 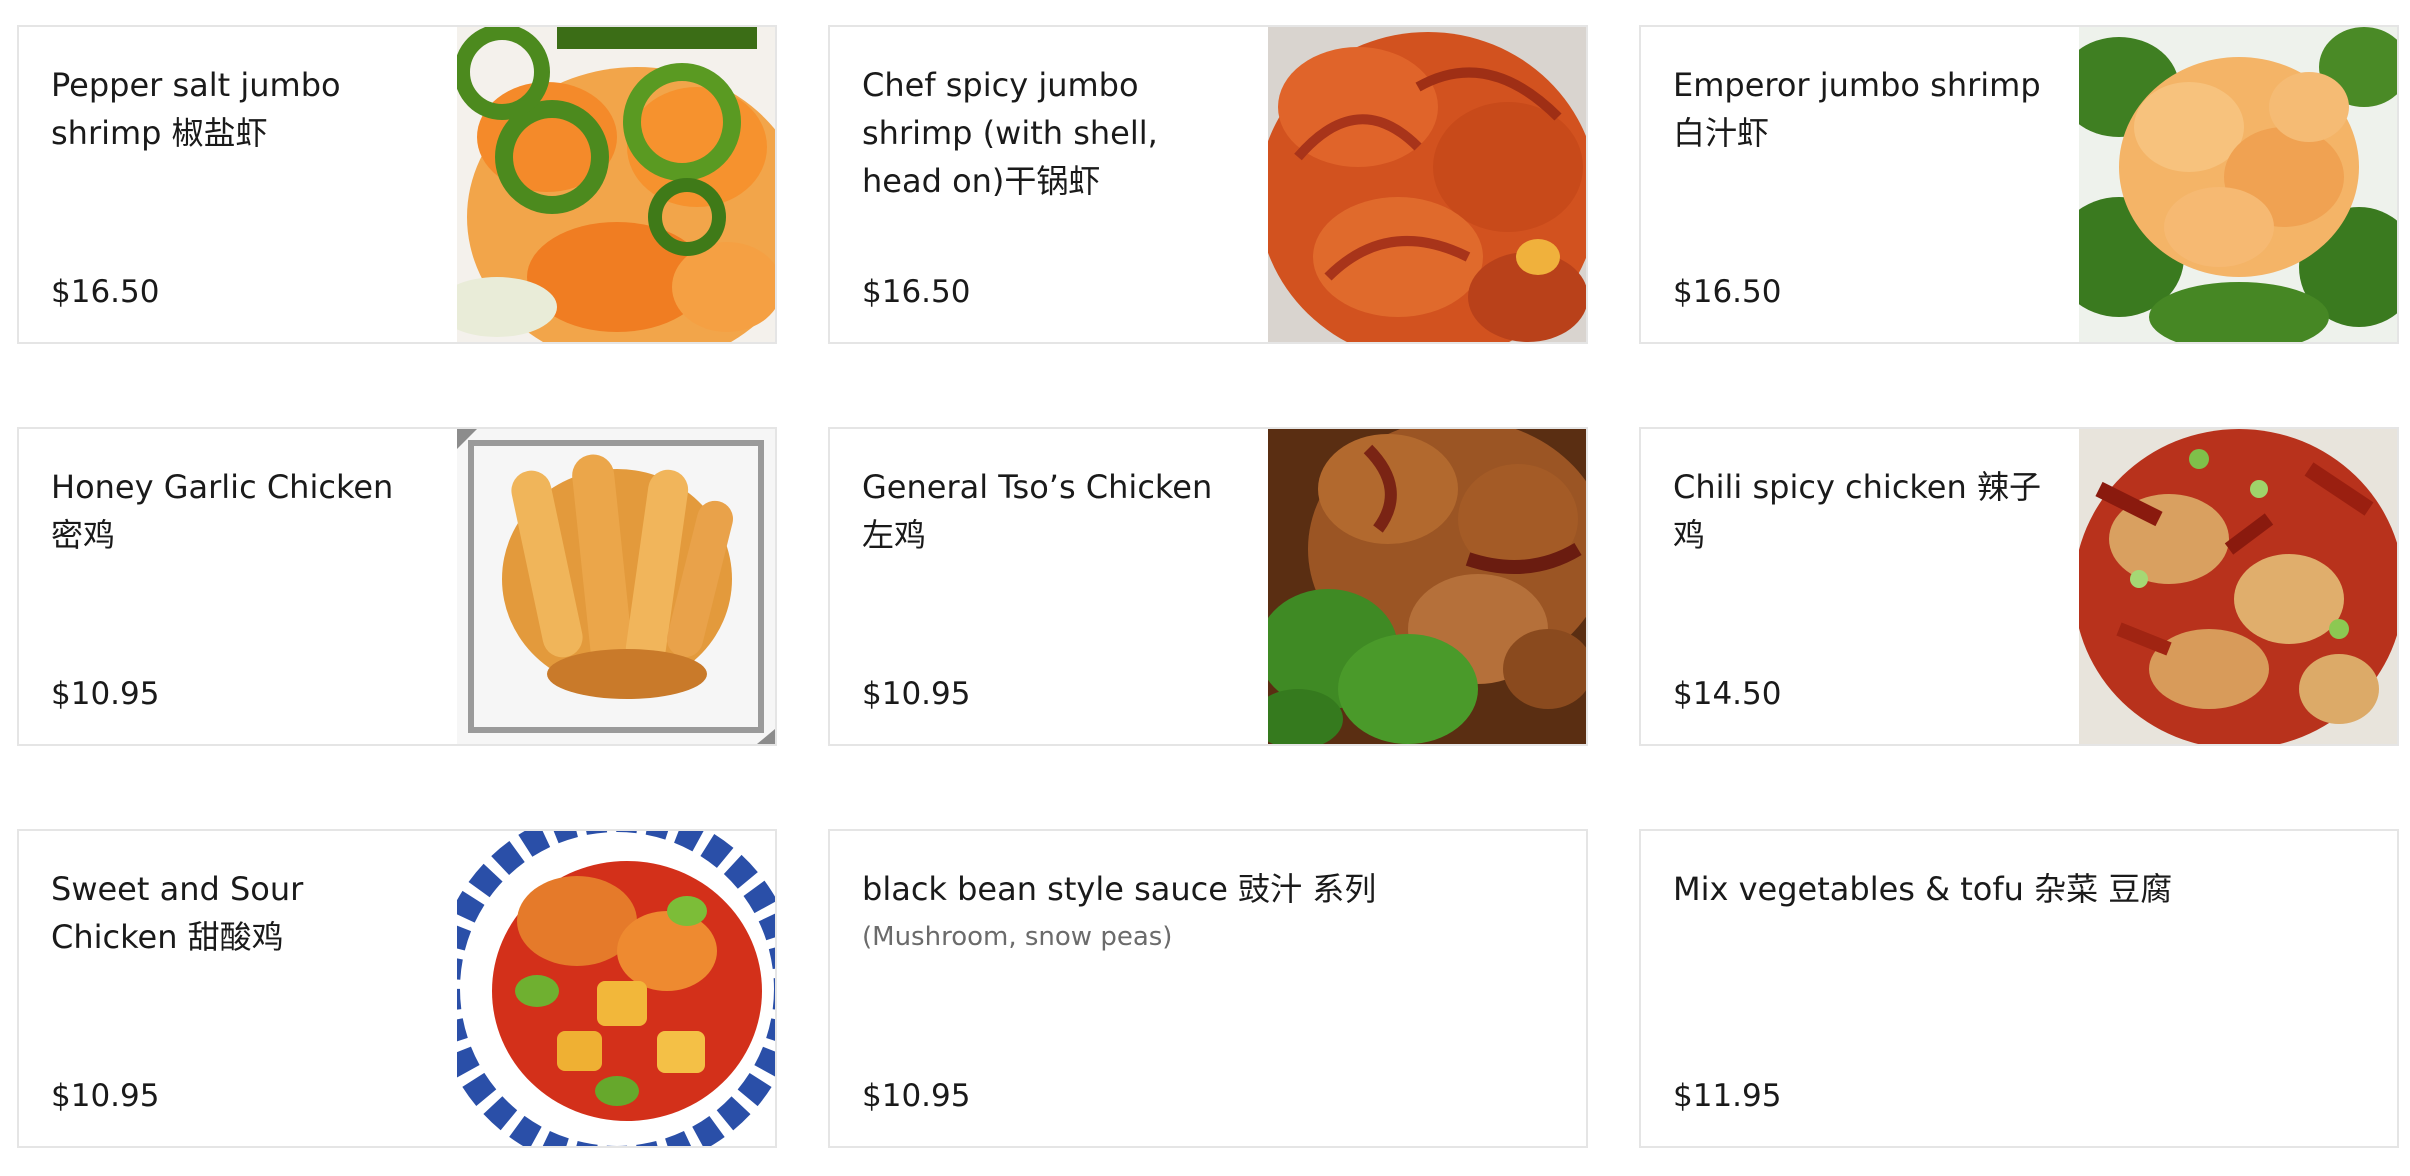 I want to click on menu-item-card: Honey Garlic Chicken 密鸡 $10.95, so click(x=397, y=586).